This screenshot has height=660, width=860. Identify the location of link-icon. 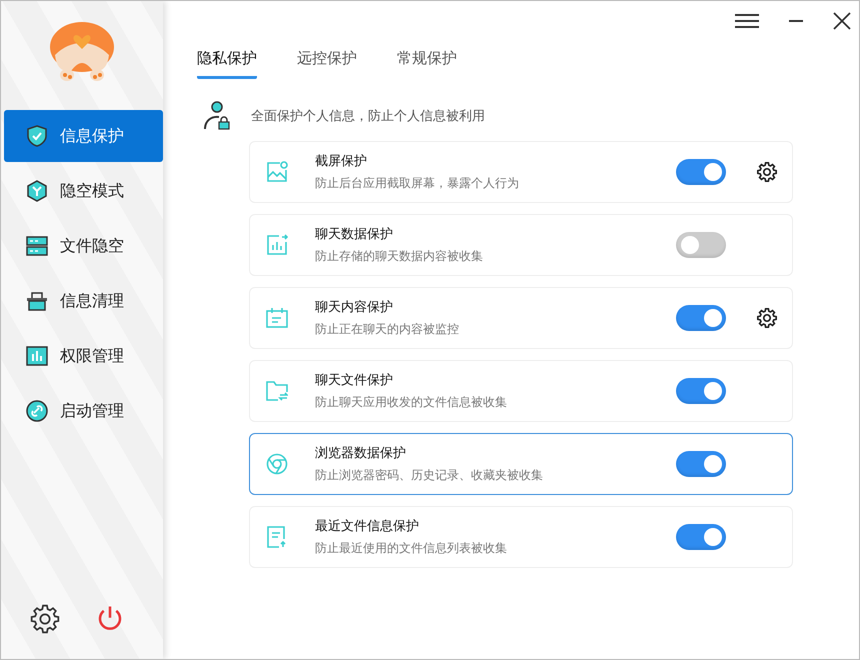
(37, 411).